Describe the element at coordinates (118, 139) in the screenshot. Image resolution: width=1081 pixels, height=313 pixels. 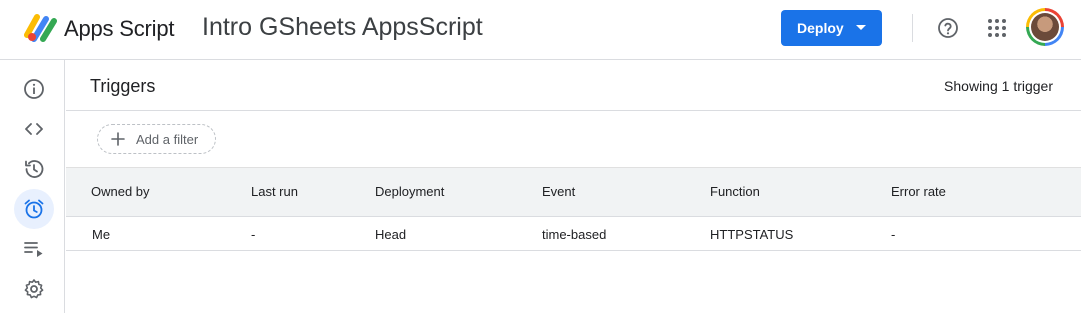
I see `plus-icon` at that location.